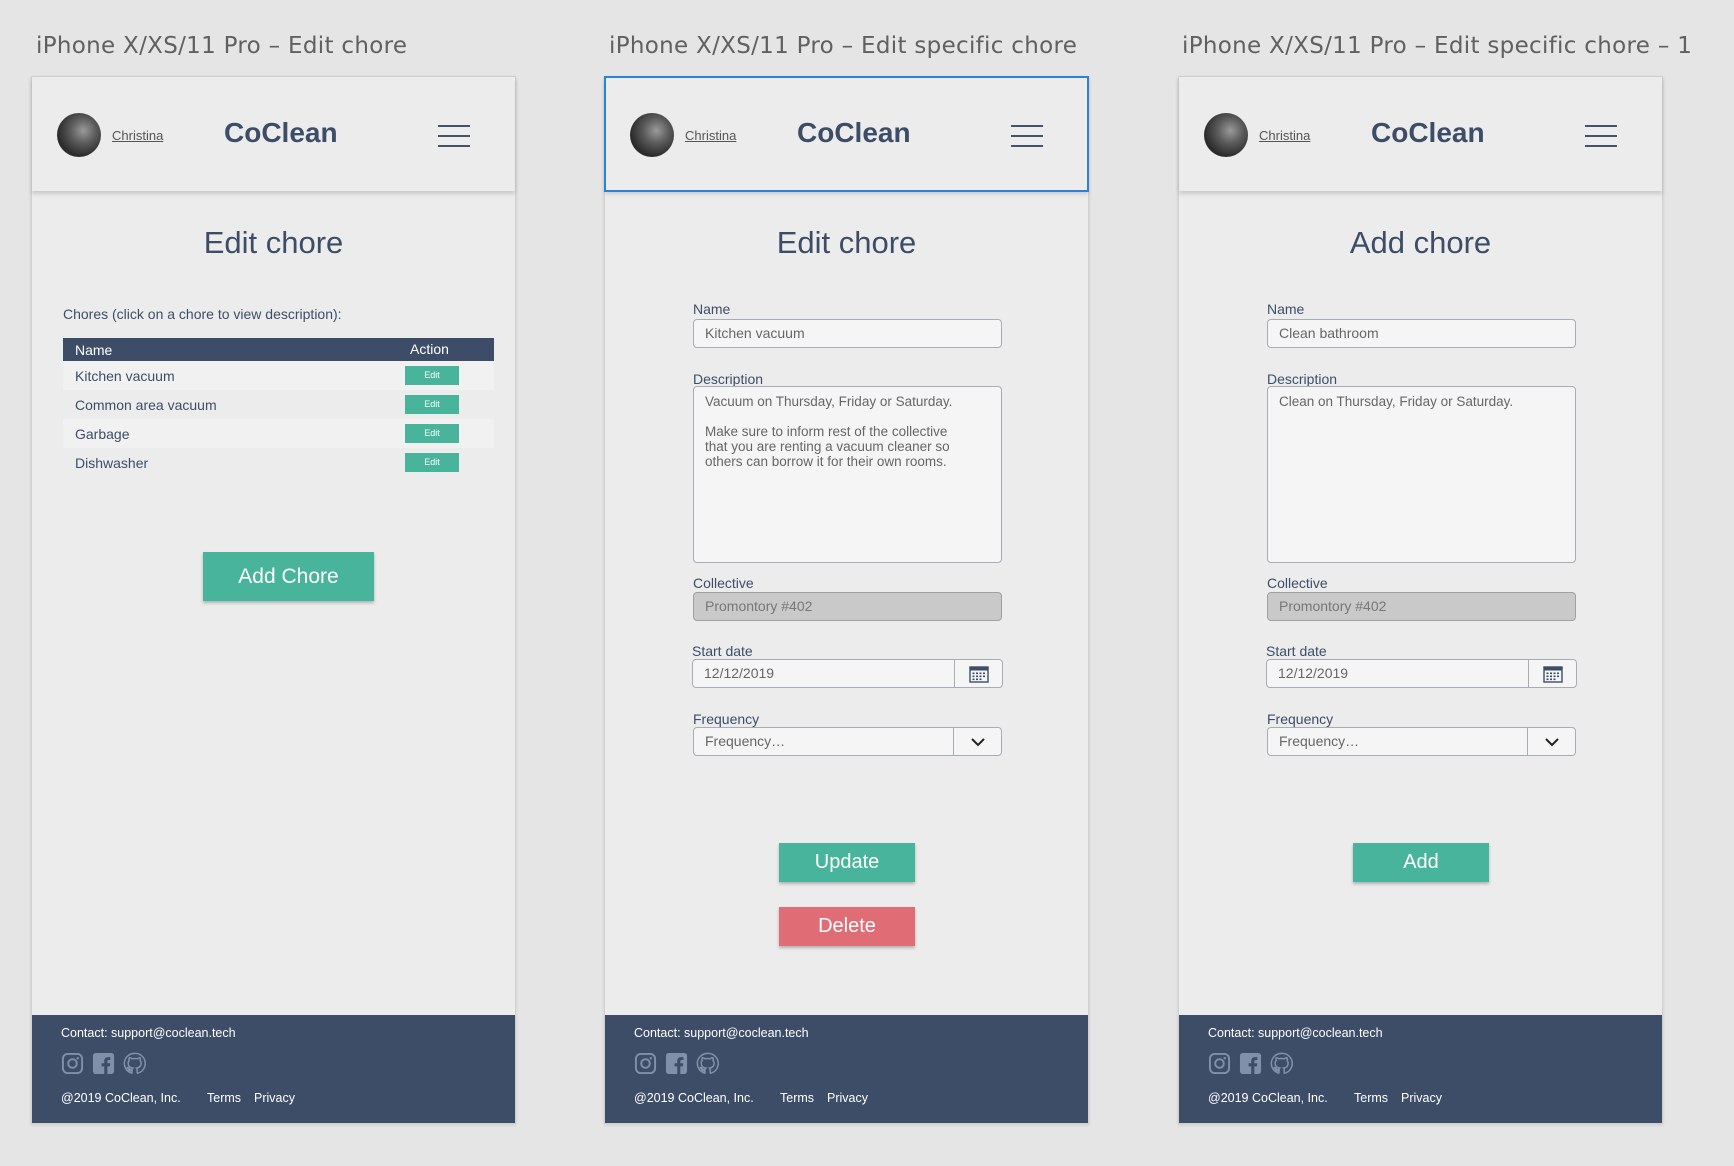  I want to click on page-title: Add chore, so click(1420, 242).